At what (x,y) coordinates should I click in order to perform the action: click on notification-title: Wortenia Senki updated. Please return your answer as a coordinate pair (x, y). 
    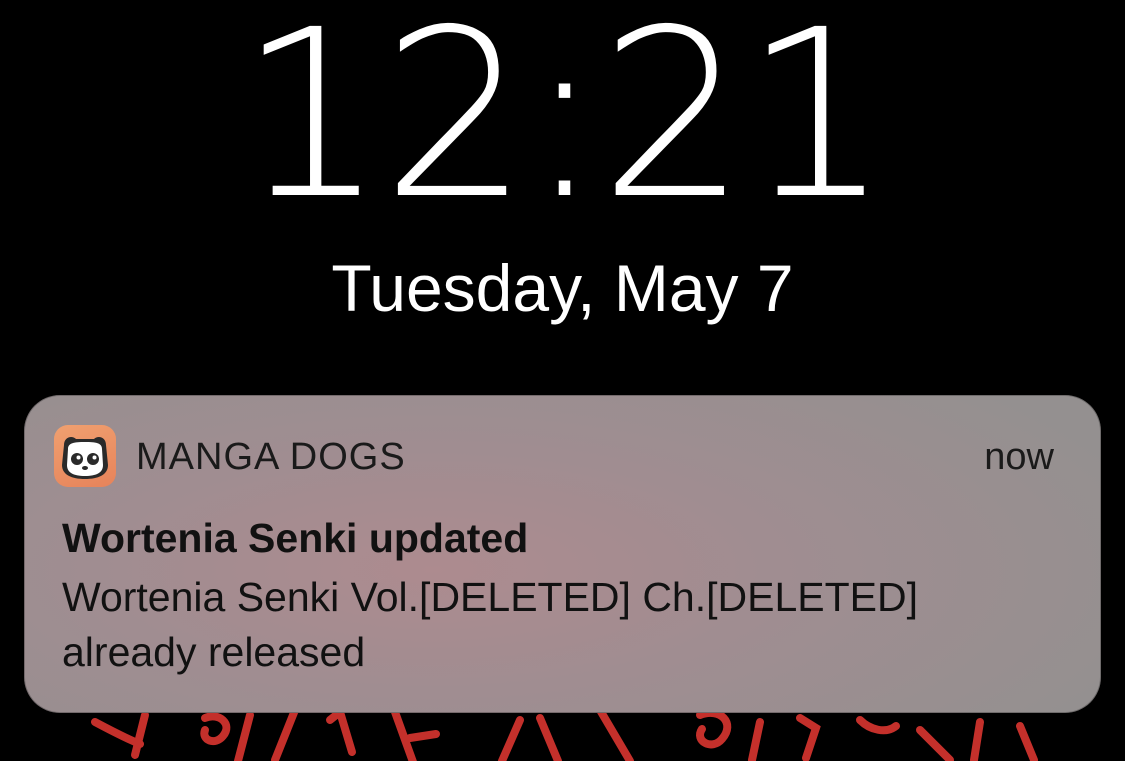
    Looking at the image, I should click on (295, 538).